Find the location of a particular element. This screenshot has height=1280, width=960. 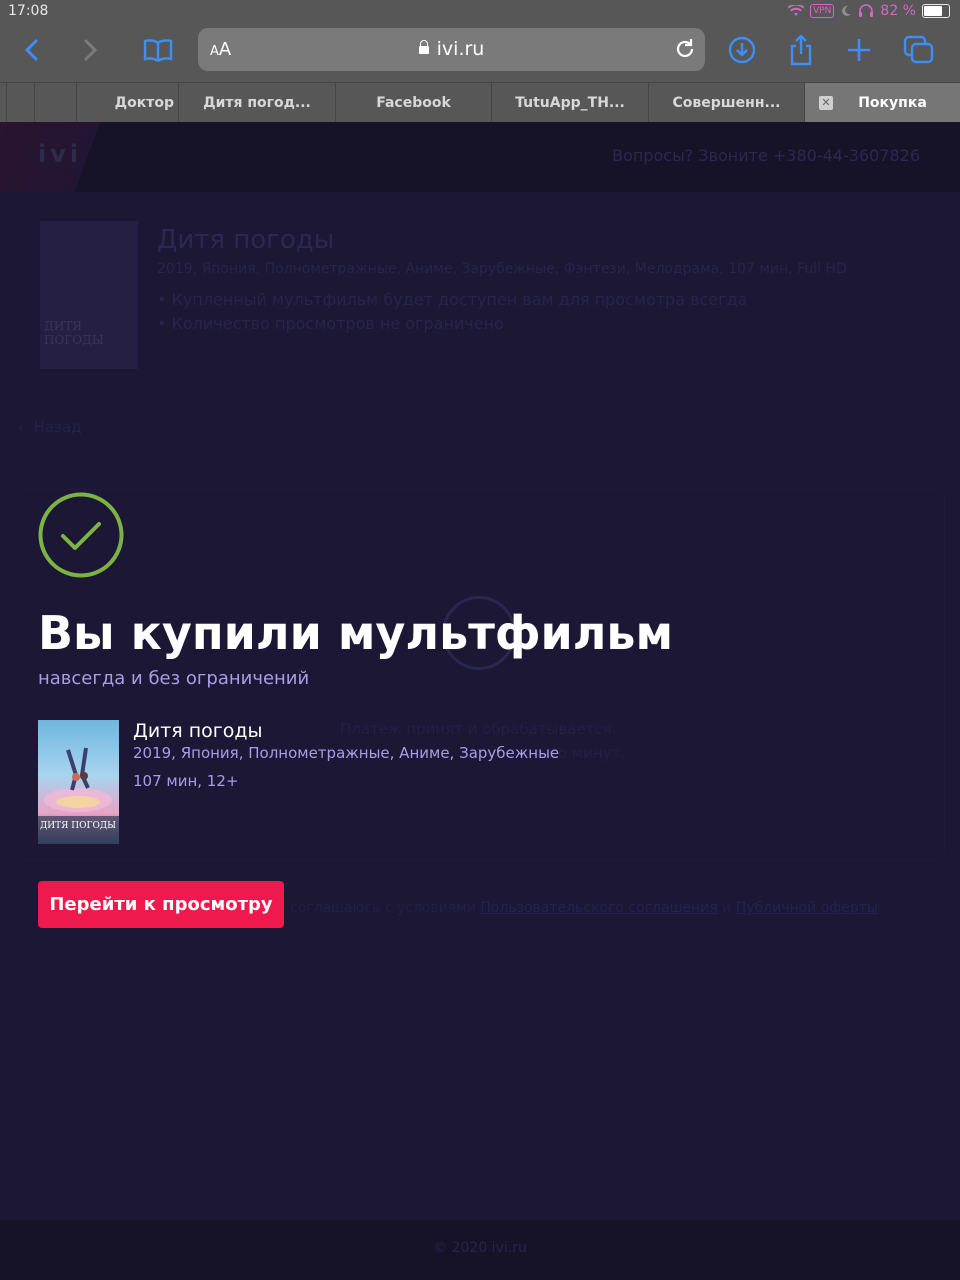

support-phone: Вопросы? Звоните +380-44-3607826 is located at coordinates (766, 155).